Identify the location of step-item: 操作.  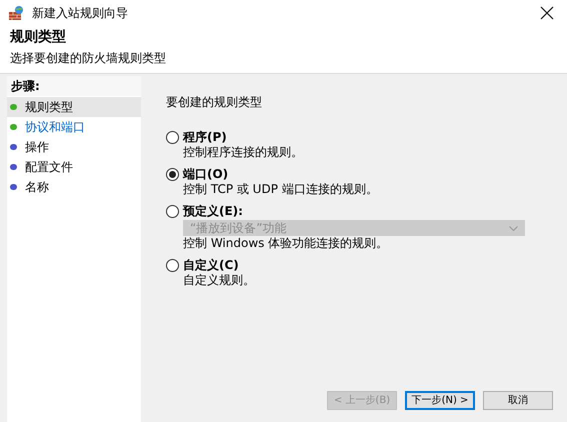
(74, 147).